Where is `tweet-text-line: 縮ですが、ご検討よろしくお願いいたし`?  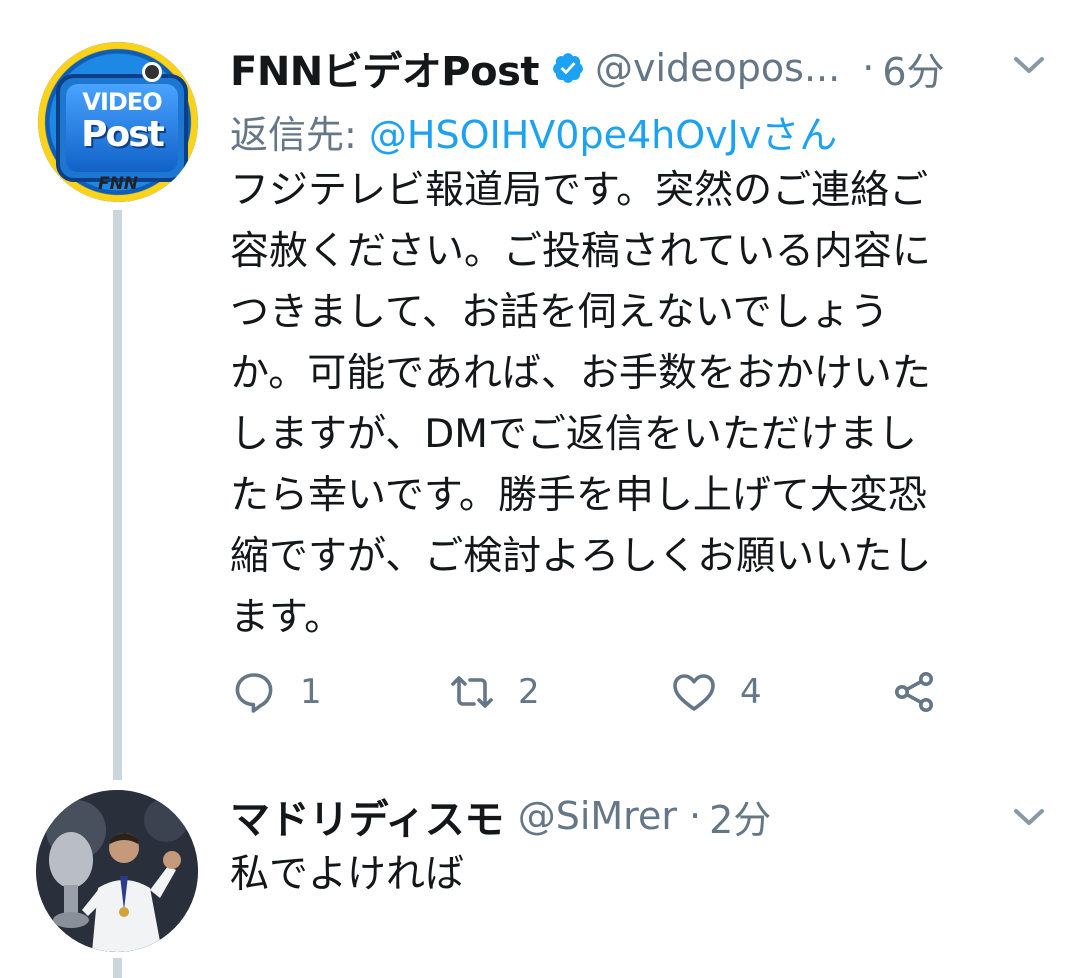
tweet-text-line: 縮ですが、ご検討よろしくお願いいたし is located at coordinates (581, 556).